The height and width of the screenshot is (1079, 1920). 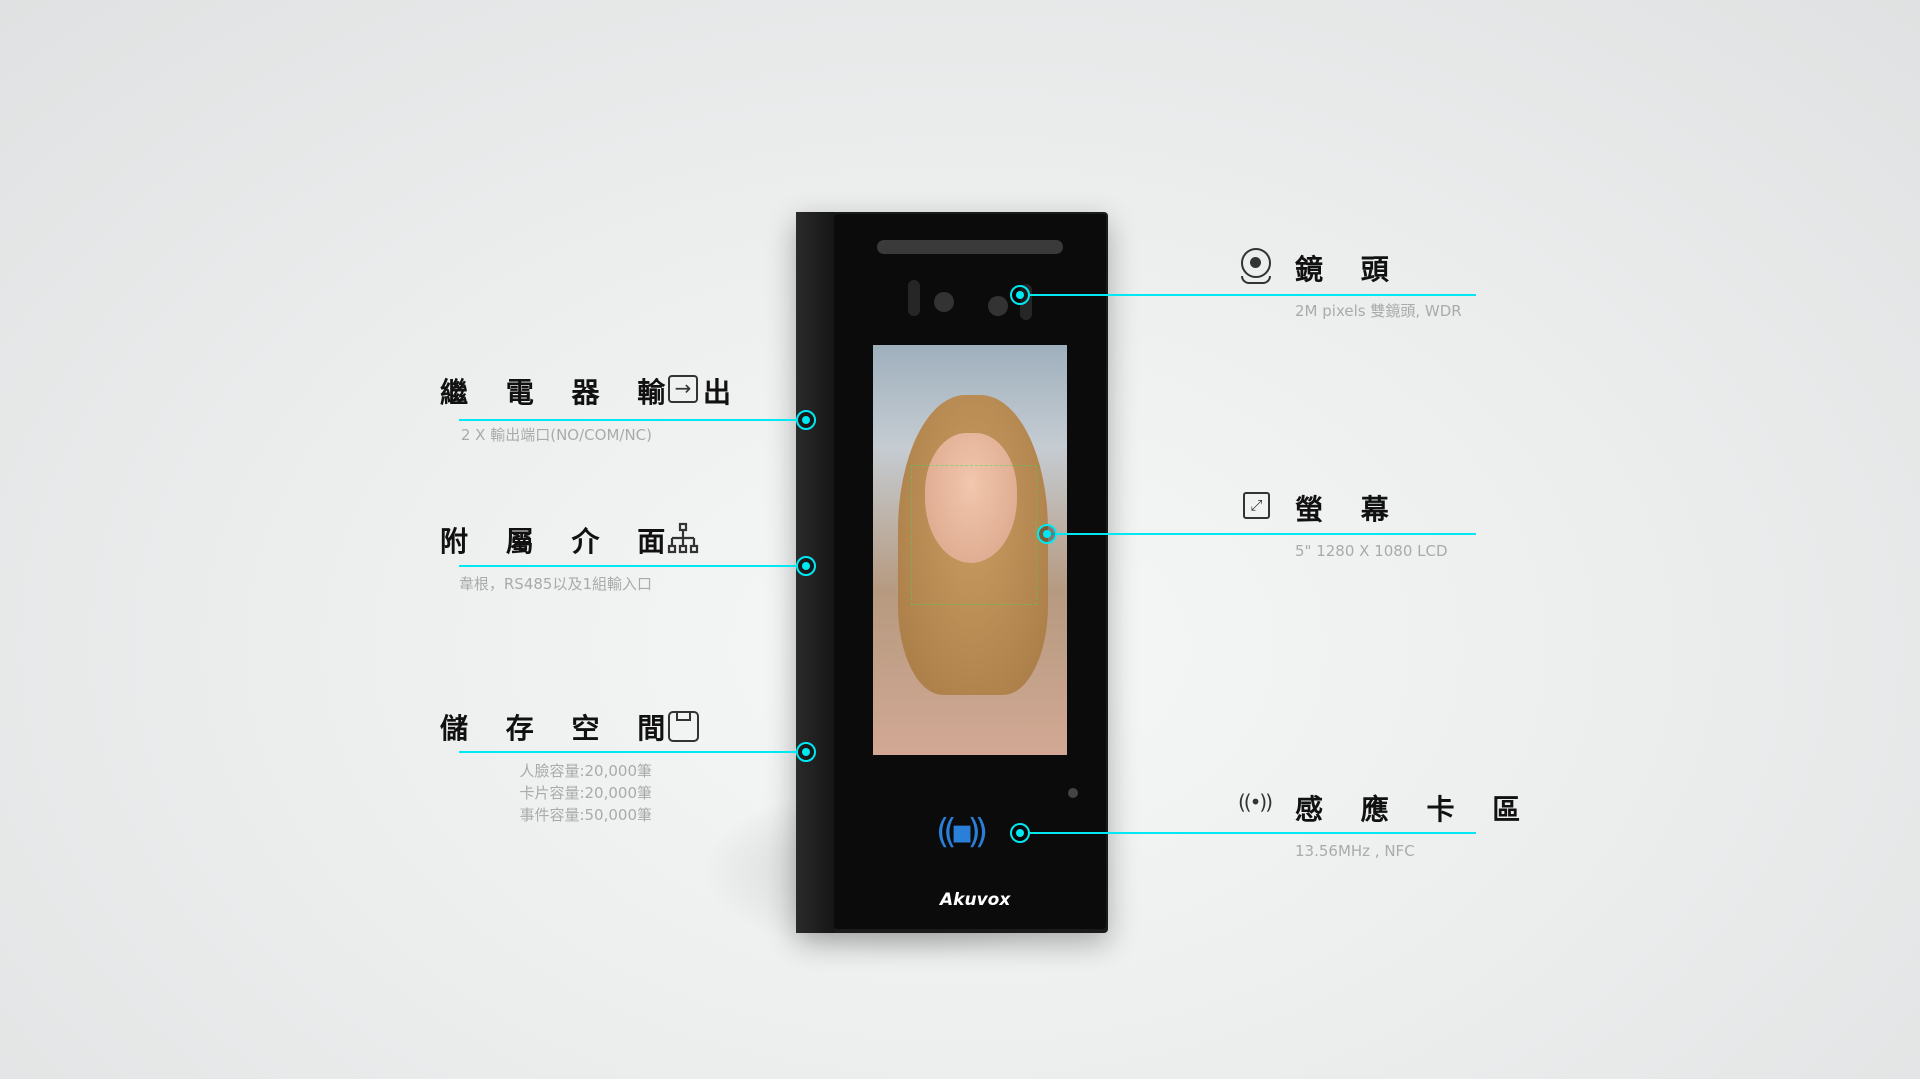 What do you see at coordinates (1415, 809) in the screenshot?
I see `nfc-title: 感 應 卡 區` at bounding box center [1415, 809].